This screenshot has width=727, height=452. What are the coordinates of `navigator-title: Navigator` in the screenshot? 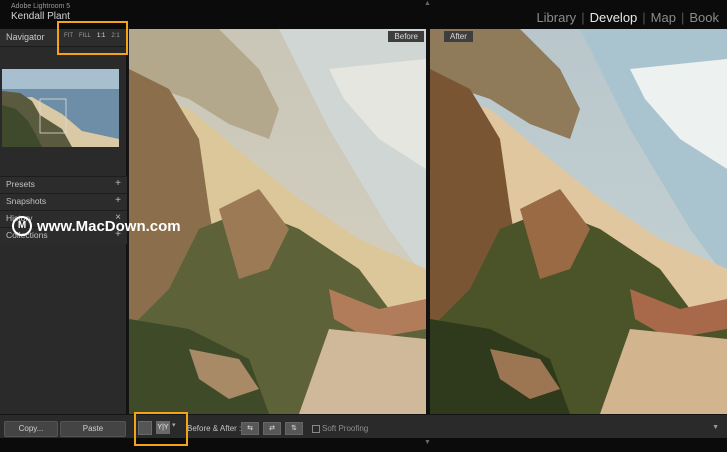 It's located at (25, 37).